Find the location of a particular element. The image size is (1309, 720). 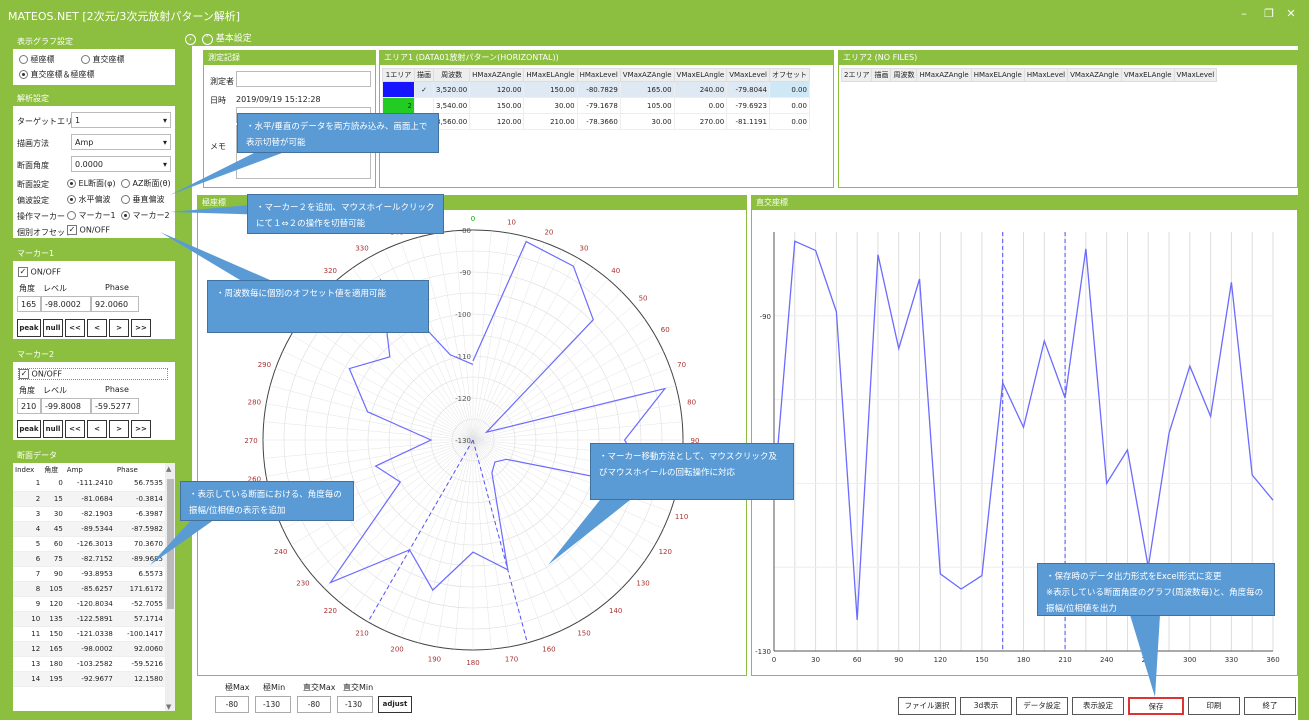

adjust-button: adjust is located at coordinates (395, 704).